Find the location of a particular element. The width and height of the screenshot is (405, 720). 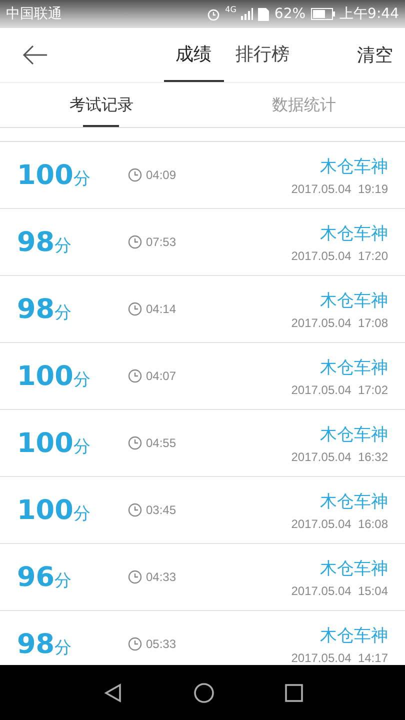

duration: 03:45 is located at coordinates (161, 510).